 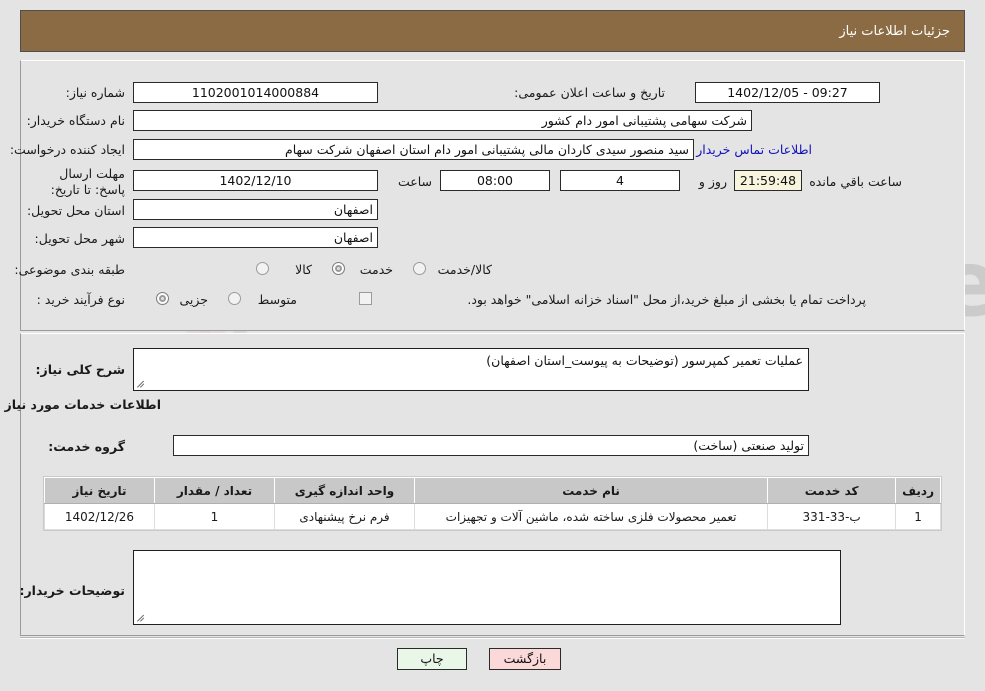 I want to click on back-button: بازگشت, so click(x=525, y=659).